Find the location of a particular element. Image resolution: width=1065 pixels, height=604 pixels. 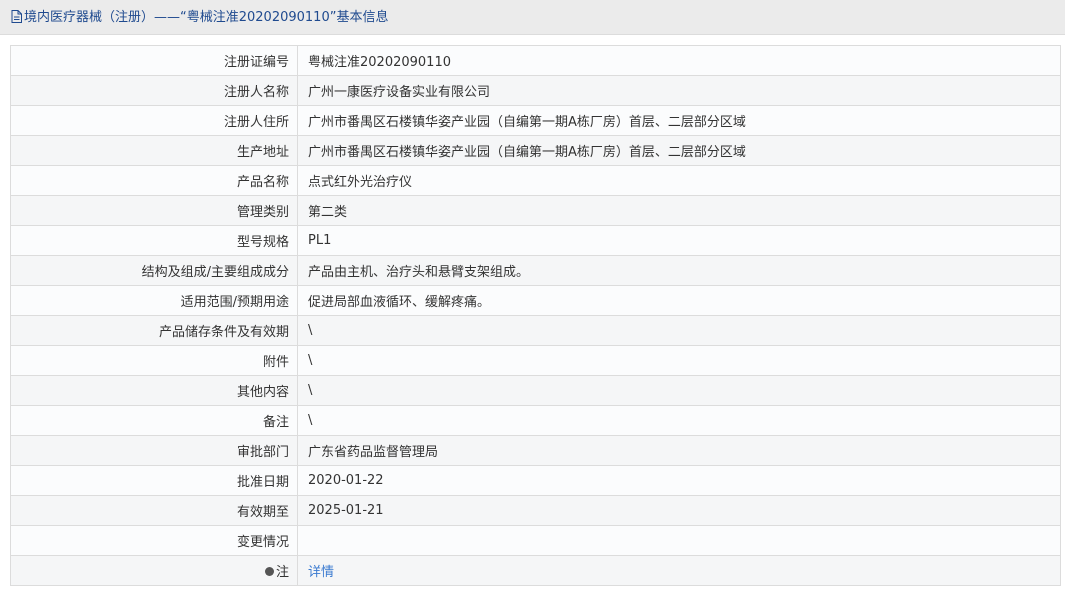

table-row: 注册证编号 粤械注准20202090110 is located at coordinates (535, 60).